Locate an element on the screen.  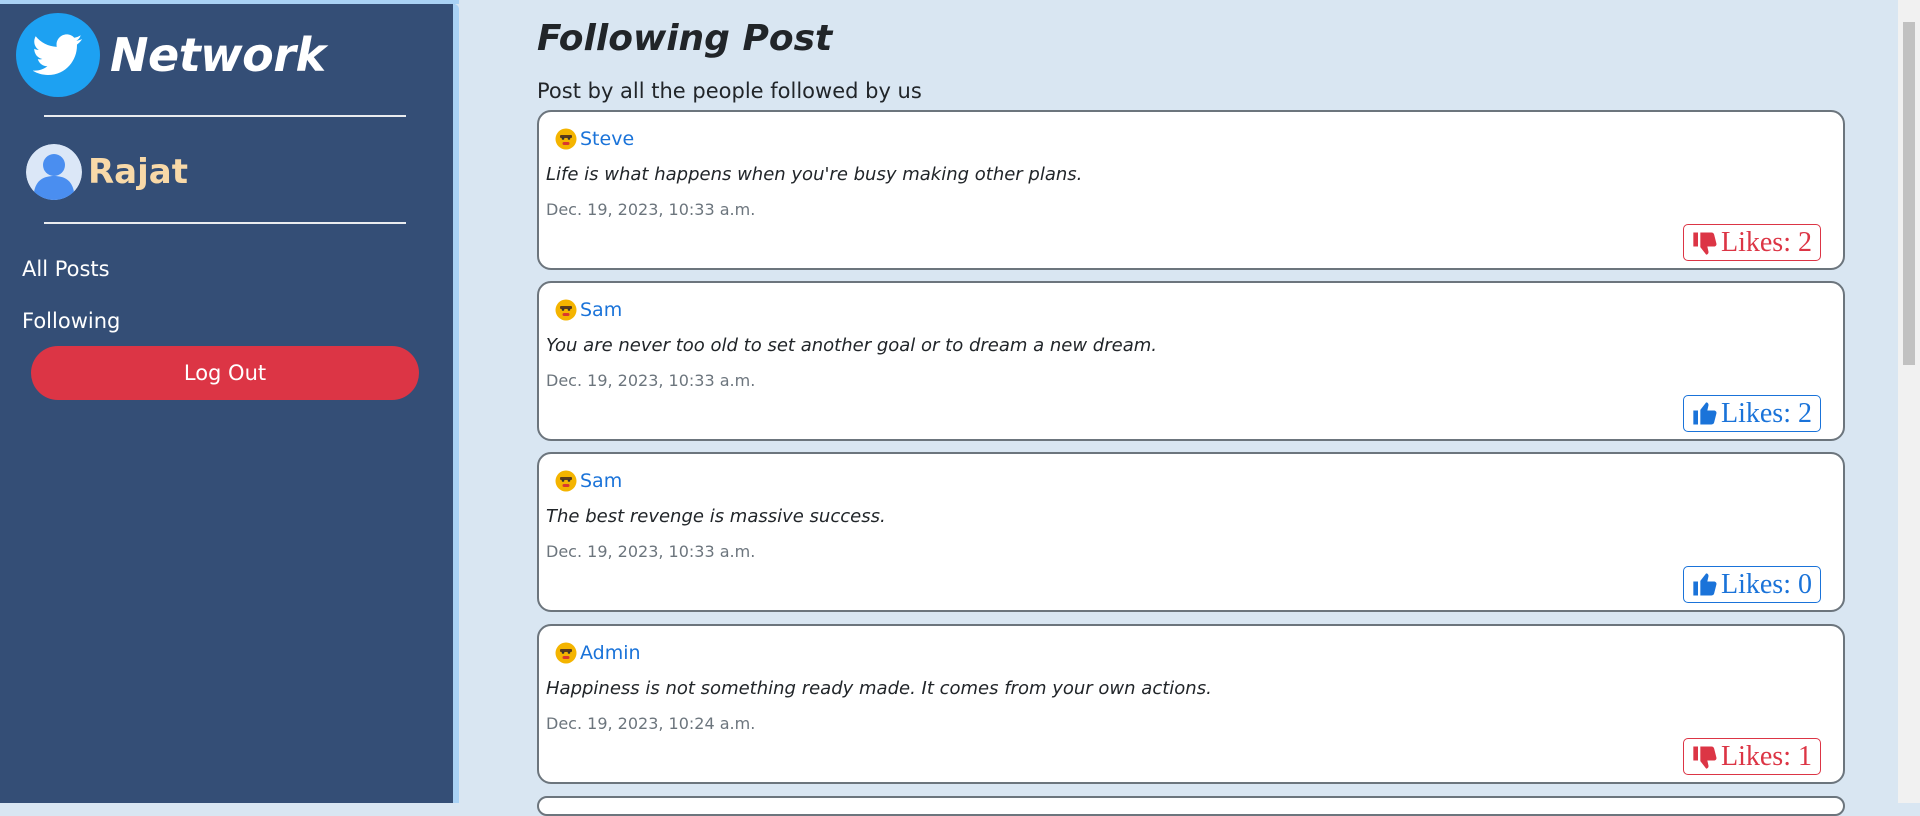
scrollbar is located at coordinates (1909, 401).